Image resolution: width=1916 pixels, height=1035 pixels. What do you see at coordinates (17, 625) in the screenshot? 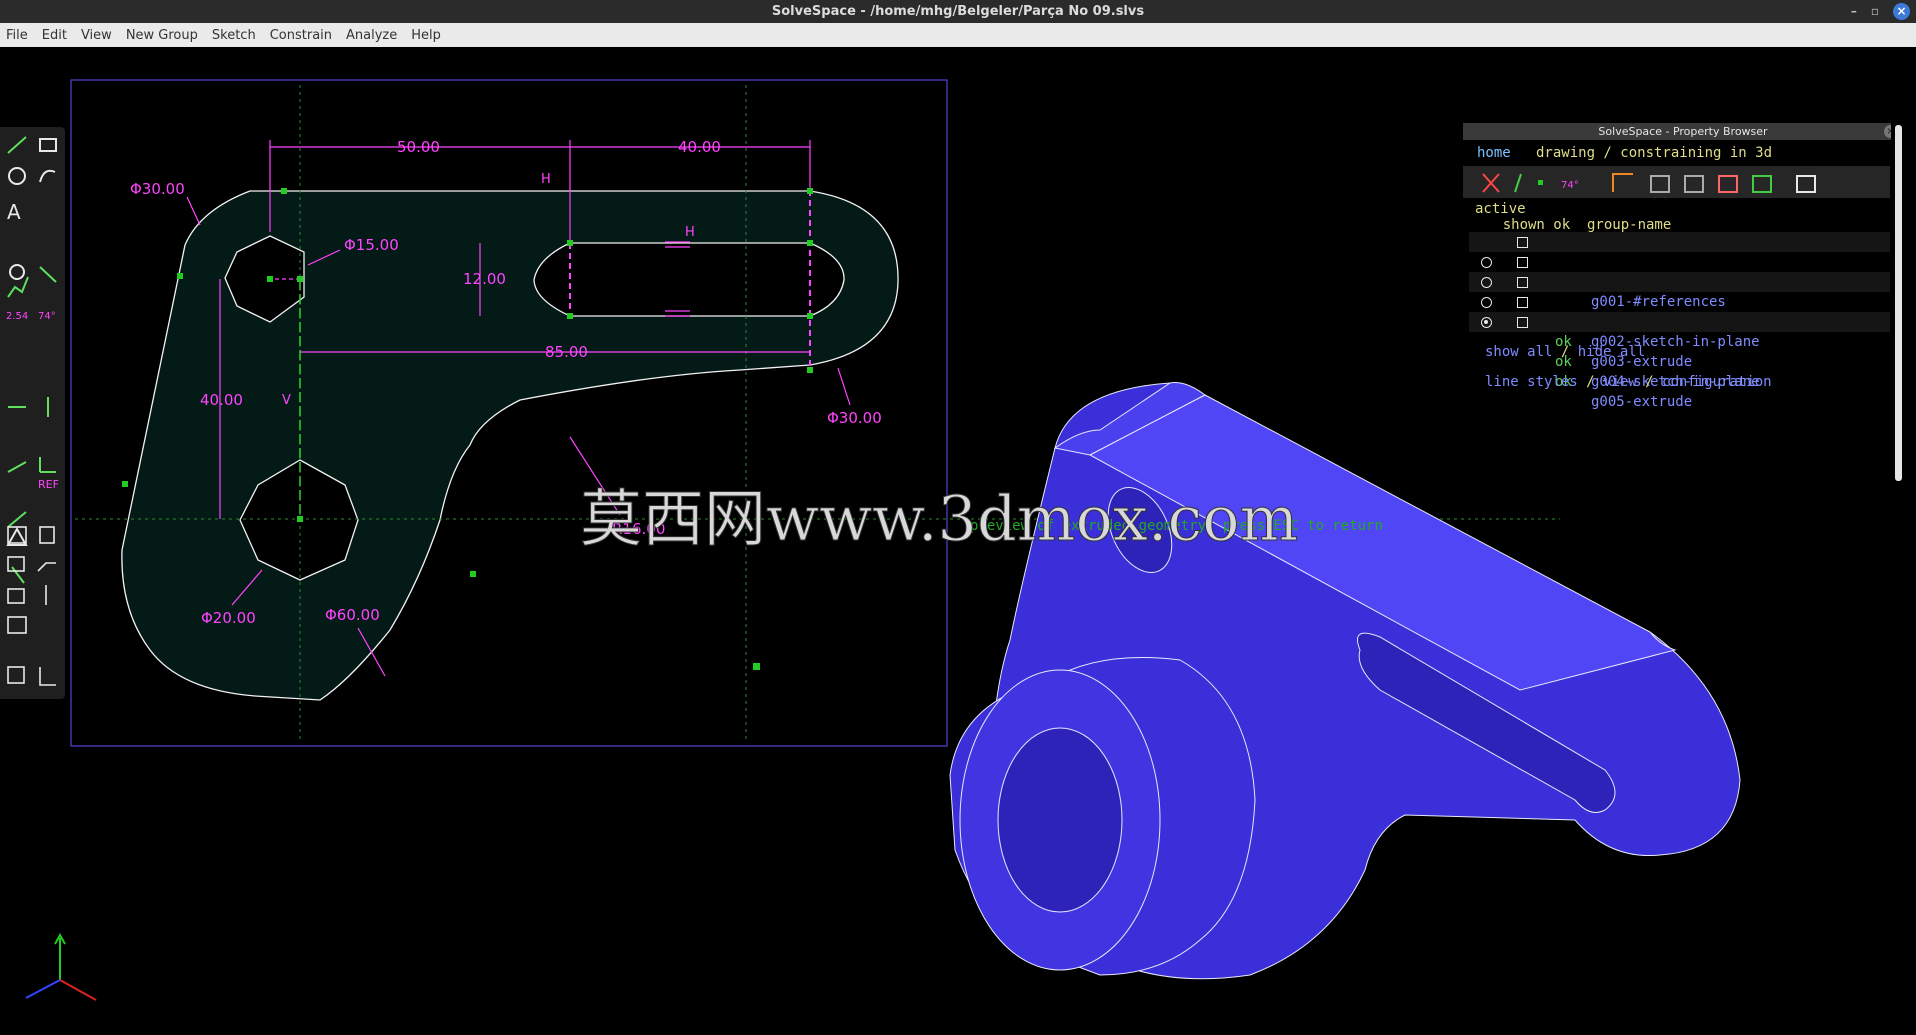
I see `linked-part-icon` at bounding box center [17, 625].